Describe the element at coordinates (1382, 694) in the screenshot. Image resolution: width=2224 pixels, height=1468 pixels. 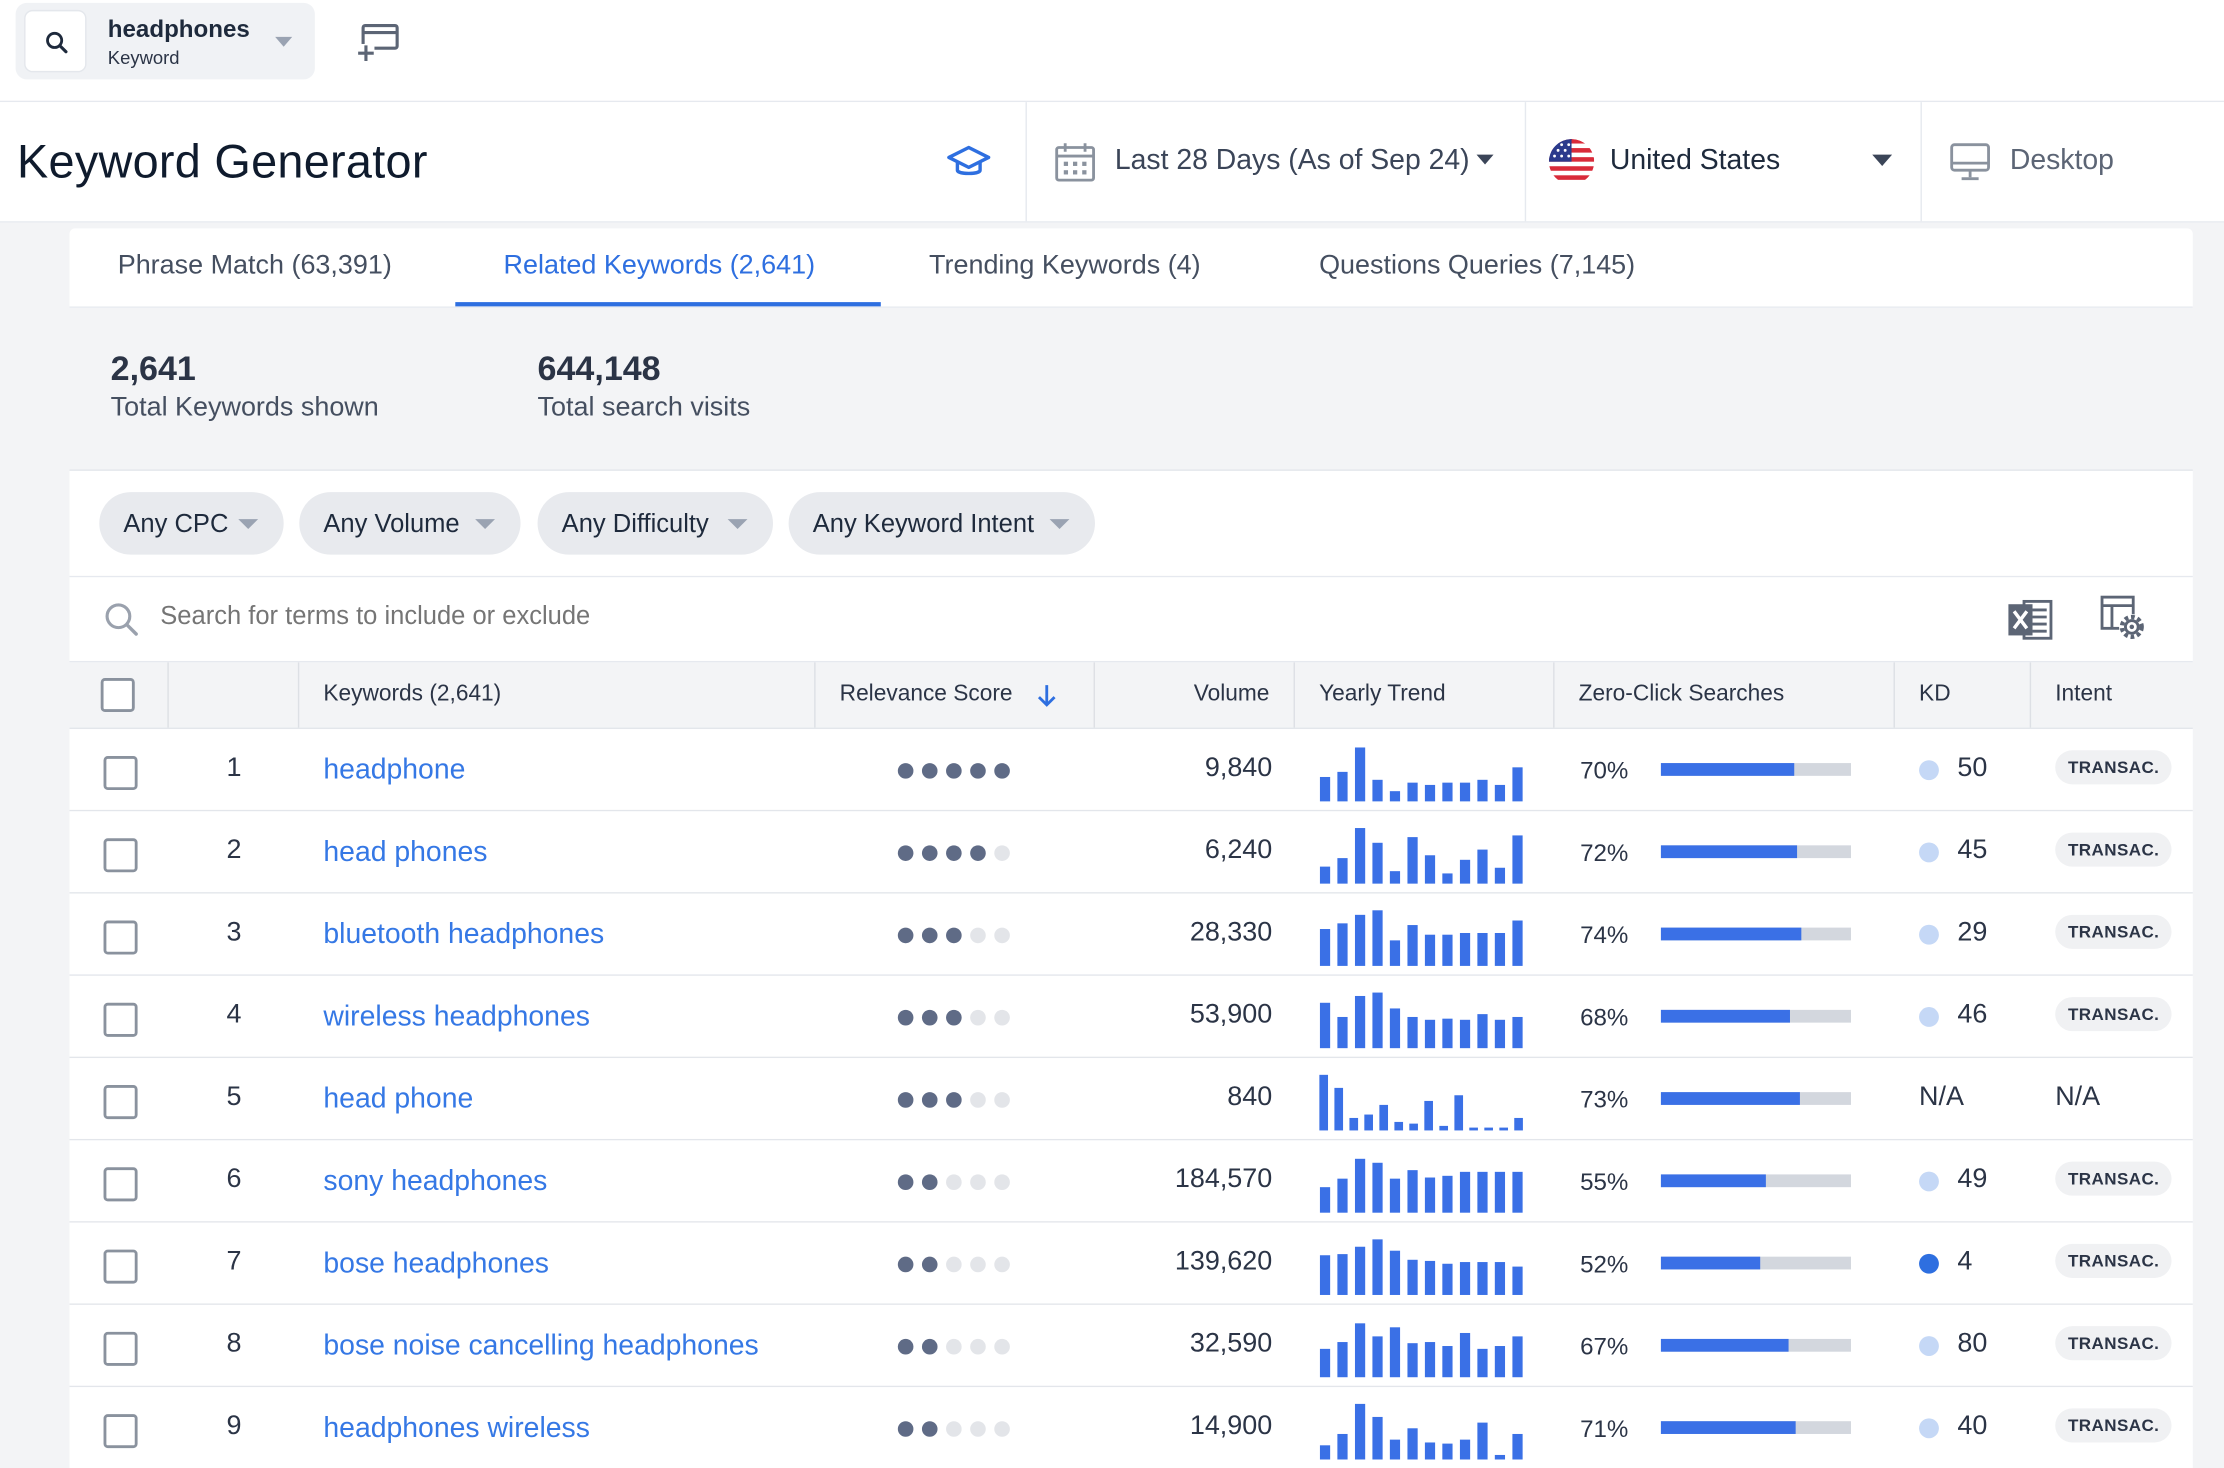
I see `column-header-yearly-trend: Yearly Trend` at that location.